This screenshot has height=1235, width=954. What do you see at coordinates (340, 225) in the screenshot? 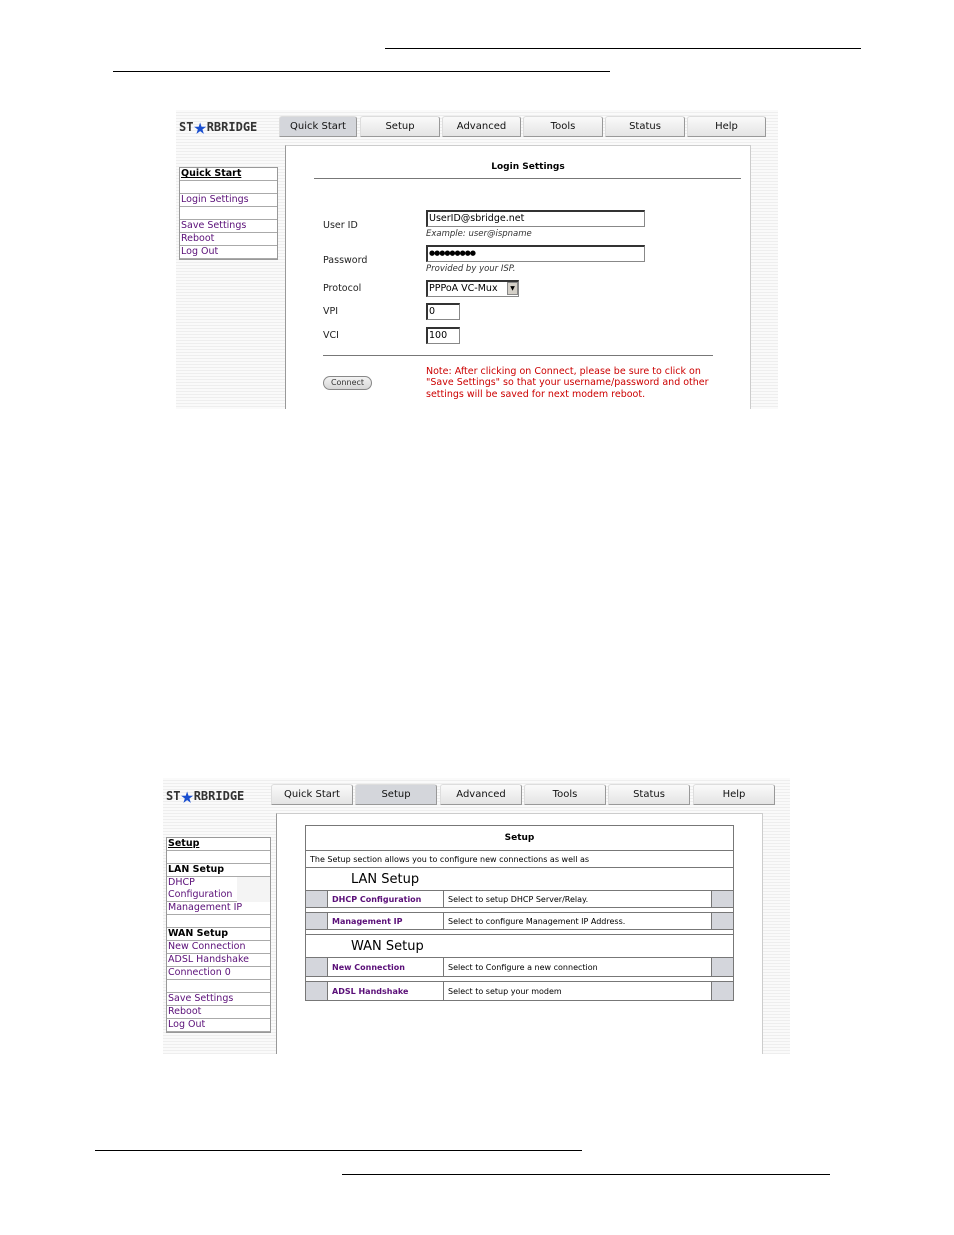
I see `user-id-label: User ID` at bounding box center [340, 225].